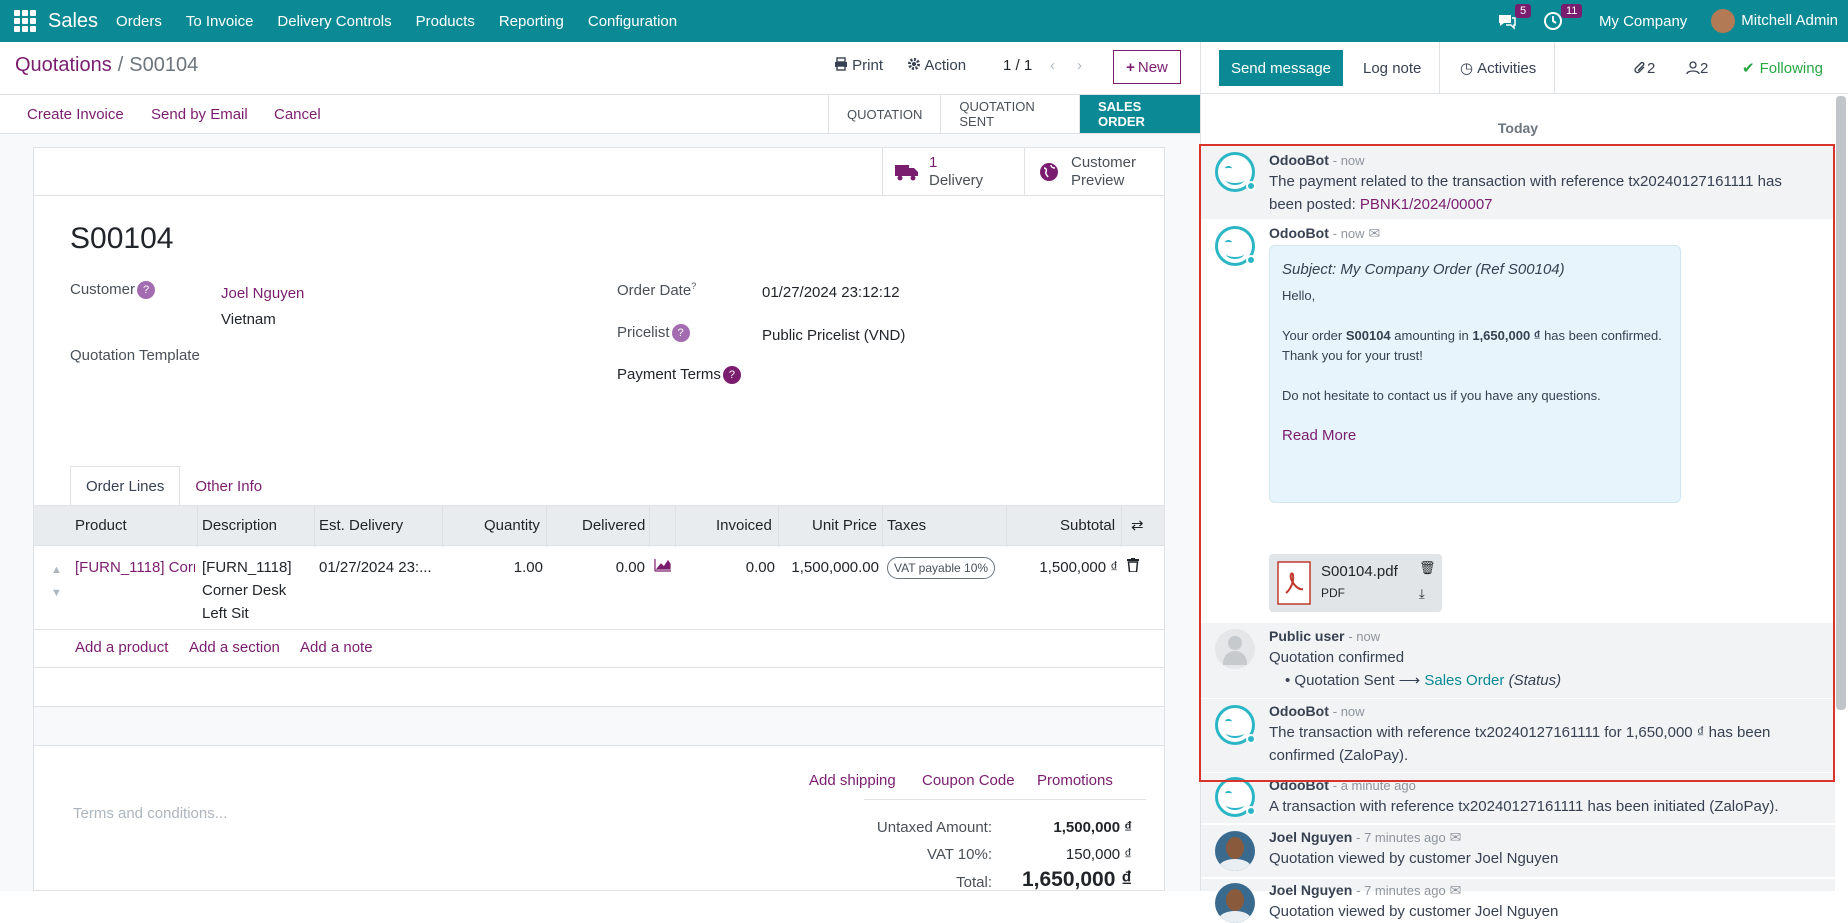  I want to click on tab-order-lines: Order Lines, so click(125, 486).